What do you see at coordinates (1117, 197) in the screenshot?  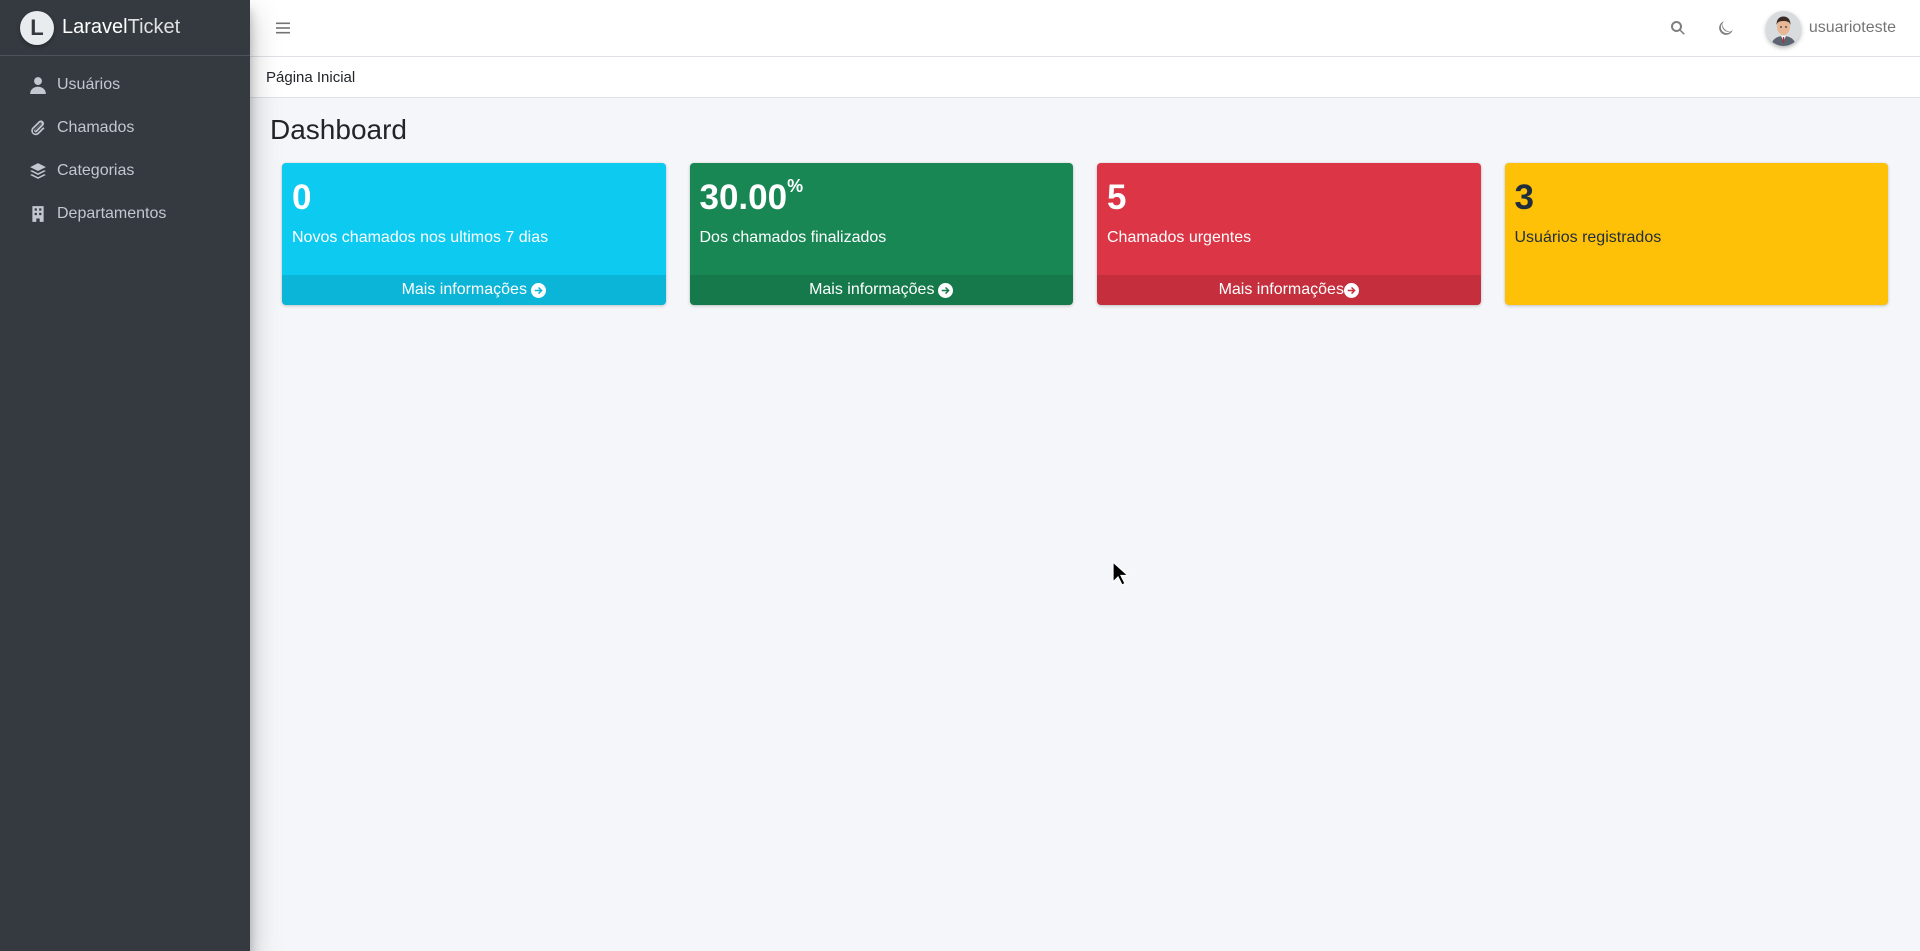 I see `stat-value: 5` at bounding box center [1117, 197].